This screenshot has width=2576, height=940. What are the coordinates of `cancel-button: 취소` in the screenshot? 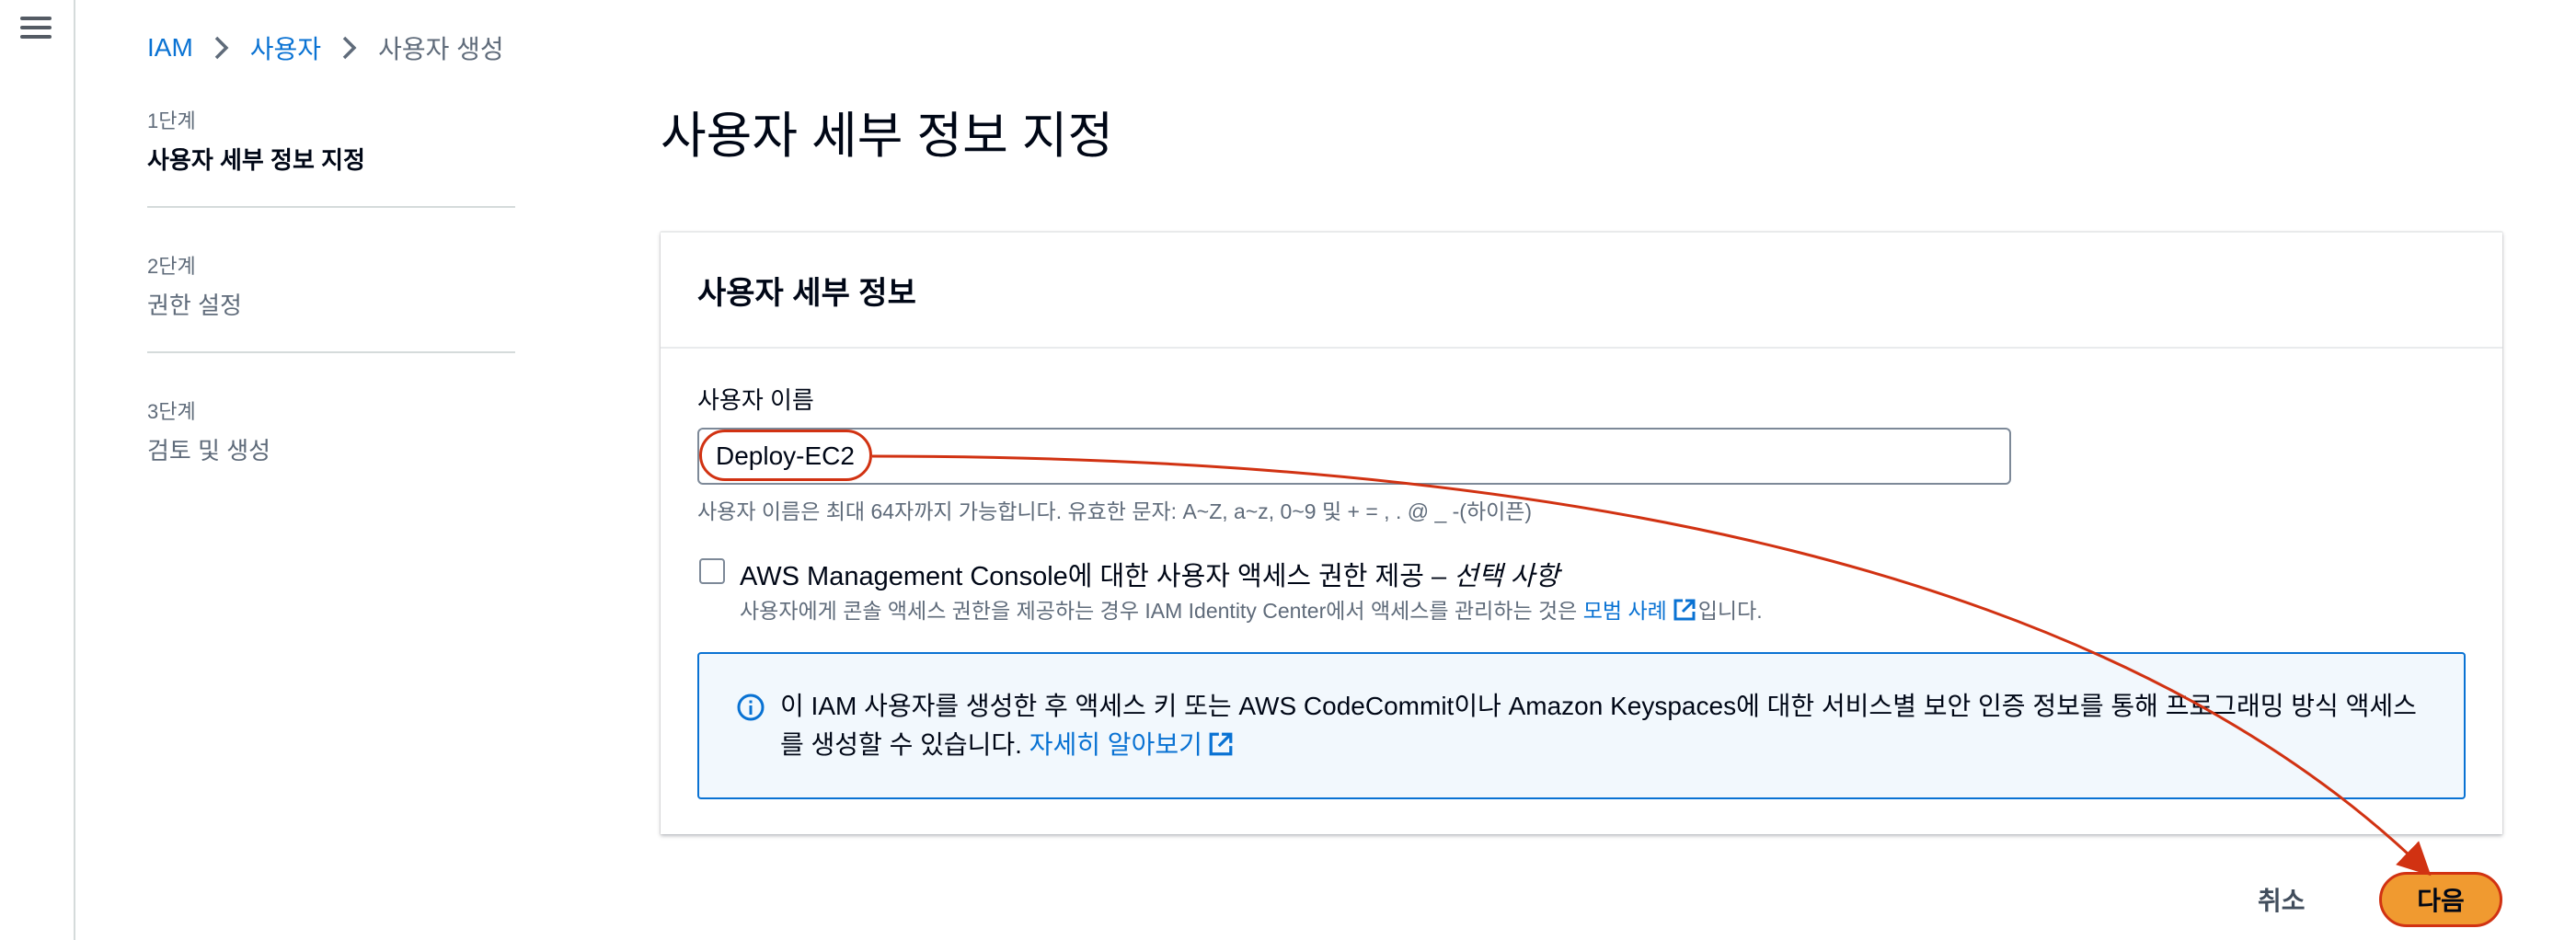 It's located at (2282, 899).